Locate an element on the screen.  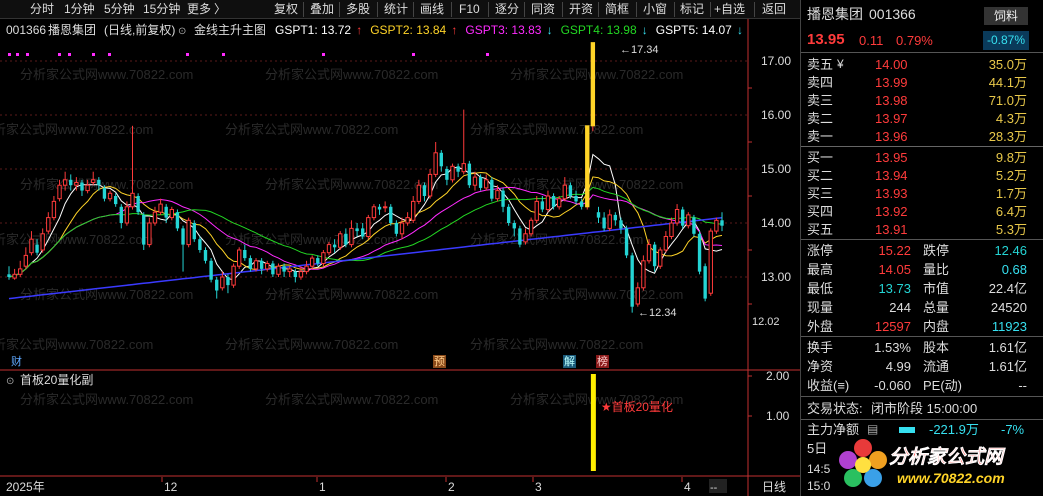
bid-volume: 5.3万 is located at coordinates (1011, 229).